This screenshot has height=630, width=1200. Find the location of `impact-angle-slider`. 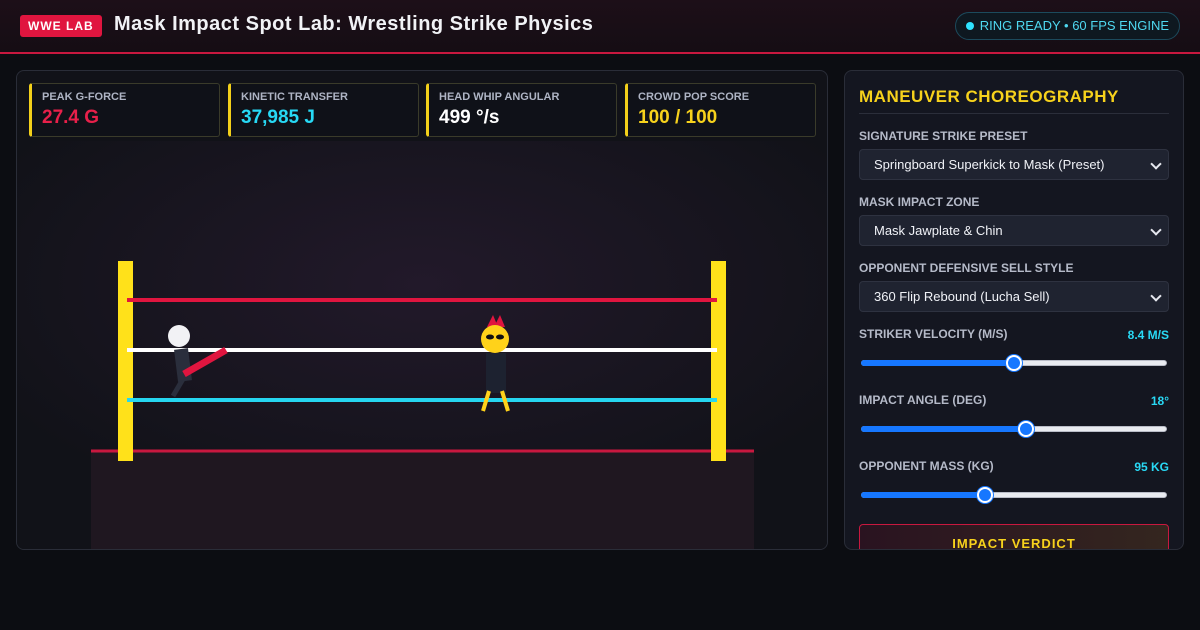

impact-angle-slider is located at coordinates (1014, 429).